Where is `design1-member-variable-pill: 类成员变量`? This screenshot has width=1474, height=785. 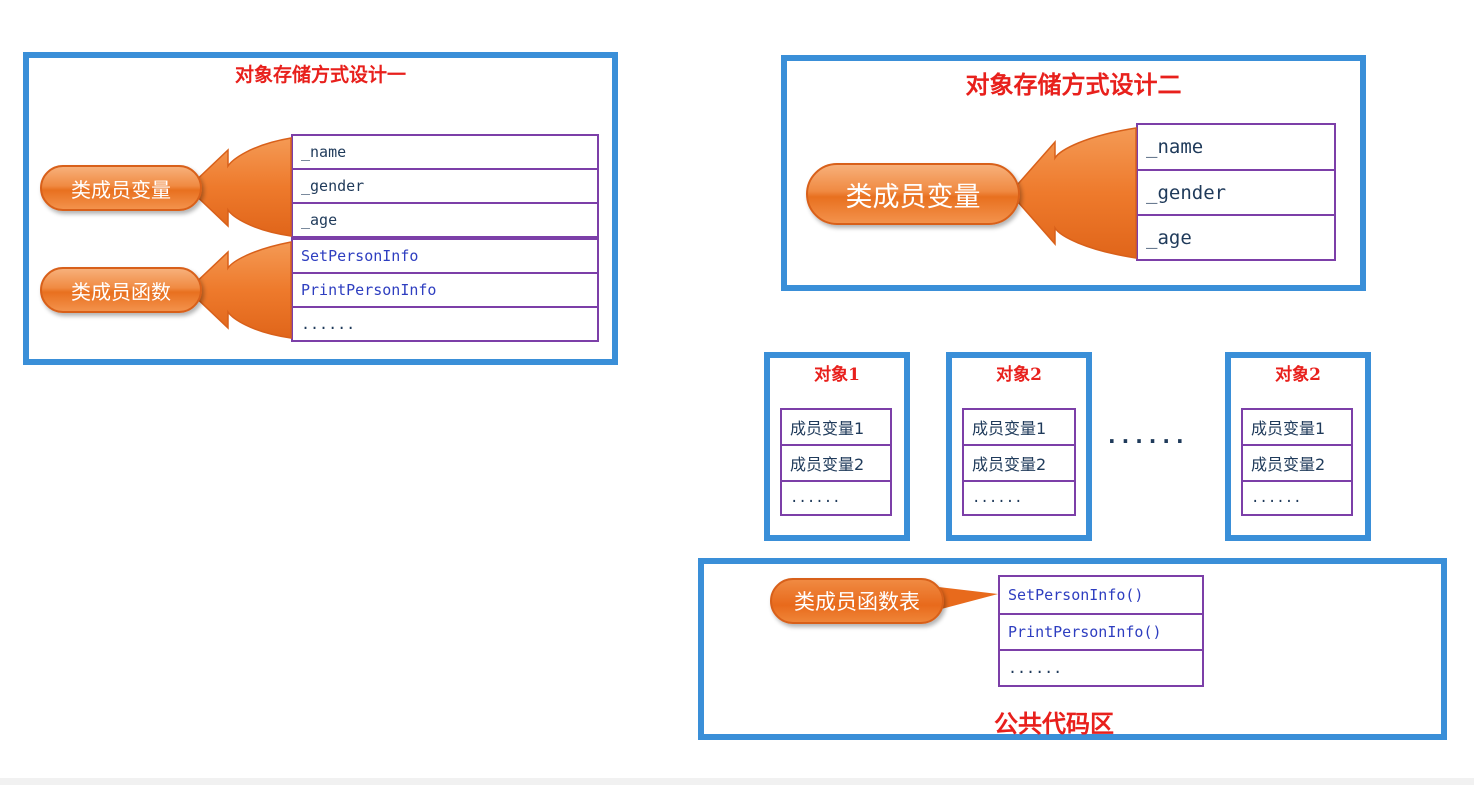 design1-member-variable-pill: 类成员变量 is located at coordinates (121, 188).